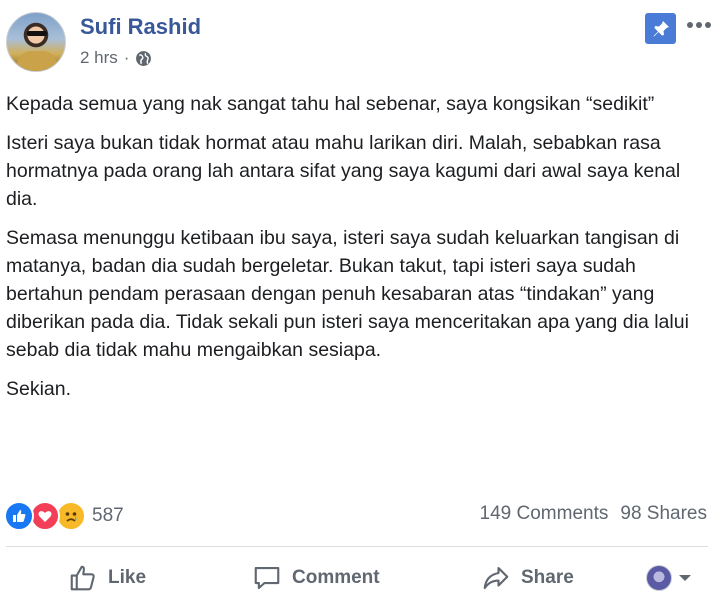 The width and height of the screenshot is (721, 603). I want to click on reaction-count: 587, so click(108, 516).